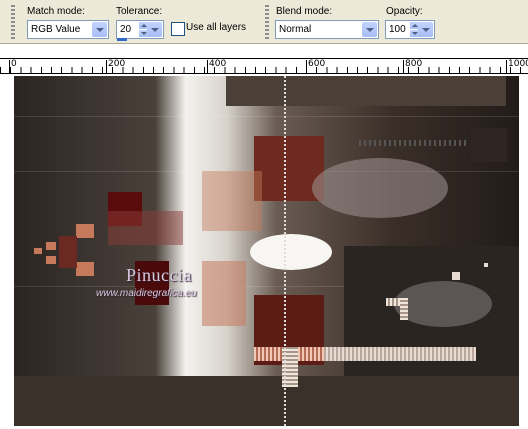  What do you see at coordinates (327, 29) in the screenshot?
I see `blend-mode-select: Normal` at bounding box center [327, 29].